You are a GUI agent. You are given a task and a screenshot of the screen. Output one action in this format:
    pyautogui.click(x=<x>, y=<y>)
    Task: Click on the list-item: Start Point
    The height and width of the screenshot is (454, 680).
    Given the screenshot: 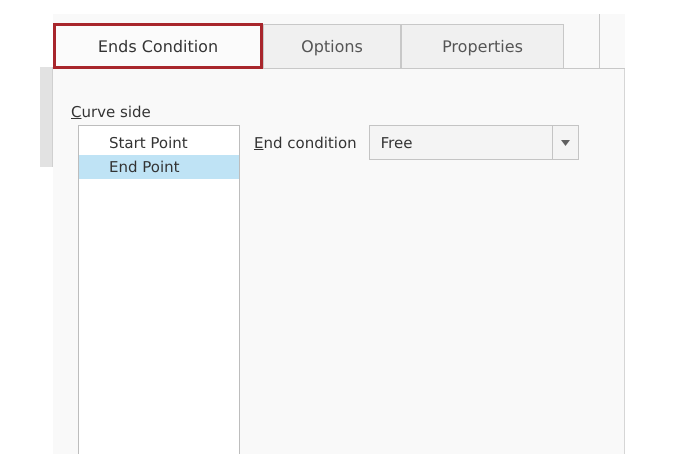 What is the action you would take?
    pyautogui.click(x=159, y=143)
    